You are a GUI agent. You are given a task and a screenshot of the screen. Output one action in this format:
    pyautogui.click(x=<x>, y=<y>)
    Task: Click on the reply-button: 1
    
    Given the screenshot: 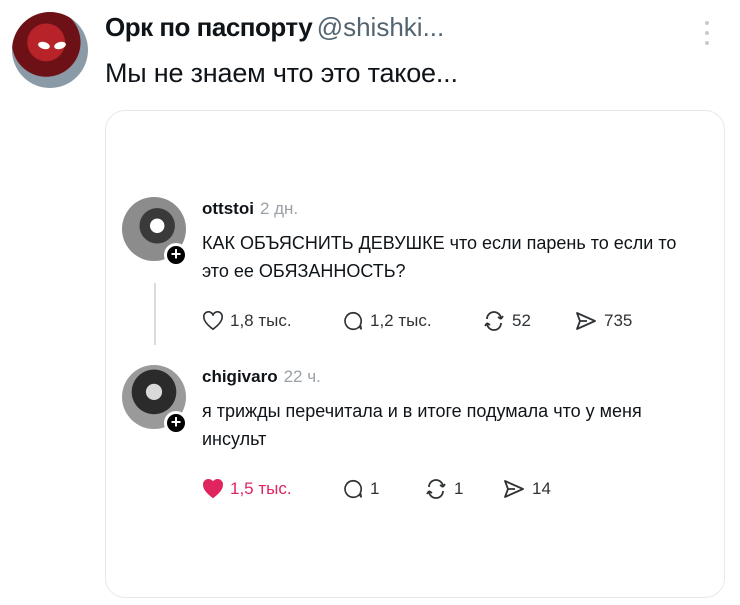 What is the action you would take?
    pyautogui.click(x=360, y=489)
    